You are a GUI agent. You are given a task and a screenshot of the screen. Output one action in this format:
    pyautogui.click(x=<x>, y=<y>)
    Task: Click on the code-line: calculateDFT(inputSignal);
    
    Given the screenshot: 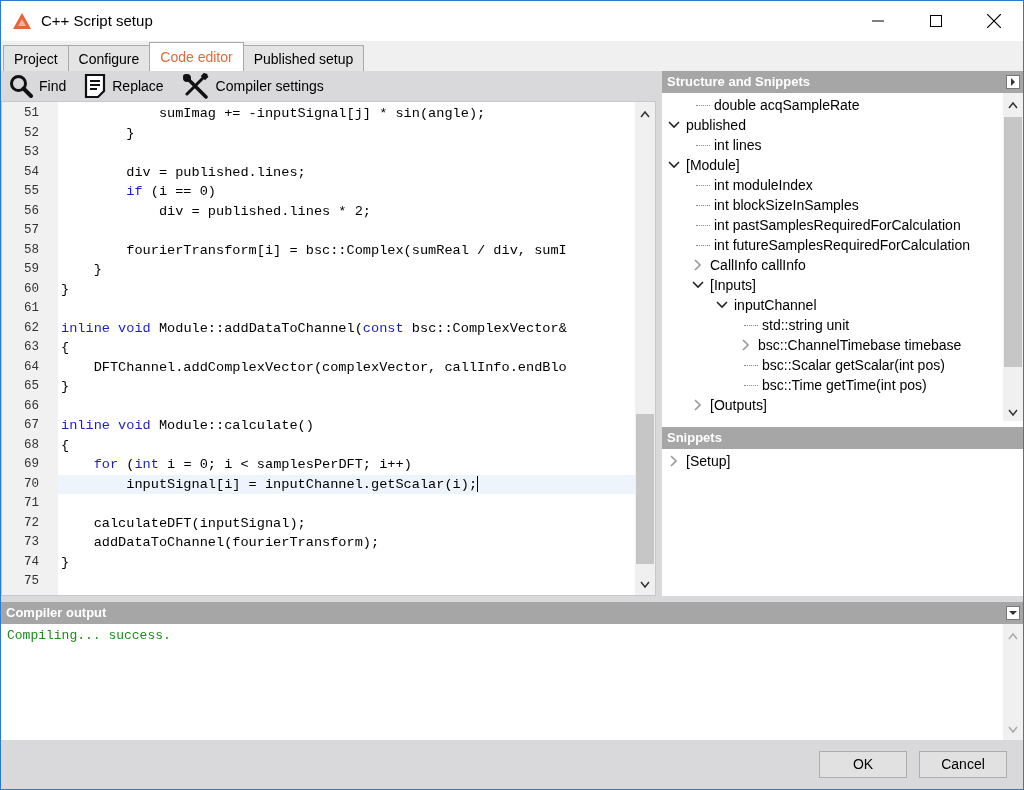 What is the action you would take?
    pyautogui.click(x=199, y=523)
    